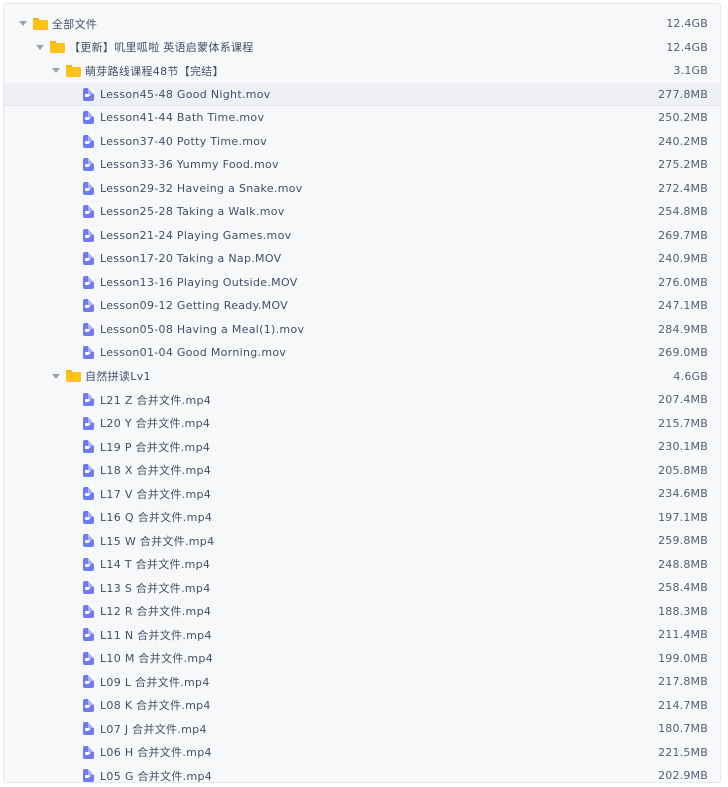 Image resolution: width=728 pixels, height=787 pixels. Describe the element at coordinates (683, 282) in the screenshot. I see `item-size: 276.0MB` at that location.